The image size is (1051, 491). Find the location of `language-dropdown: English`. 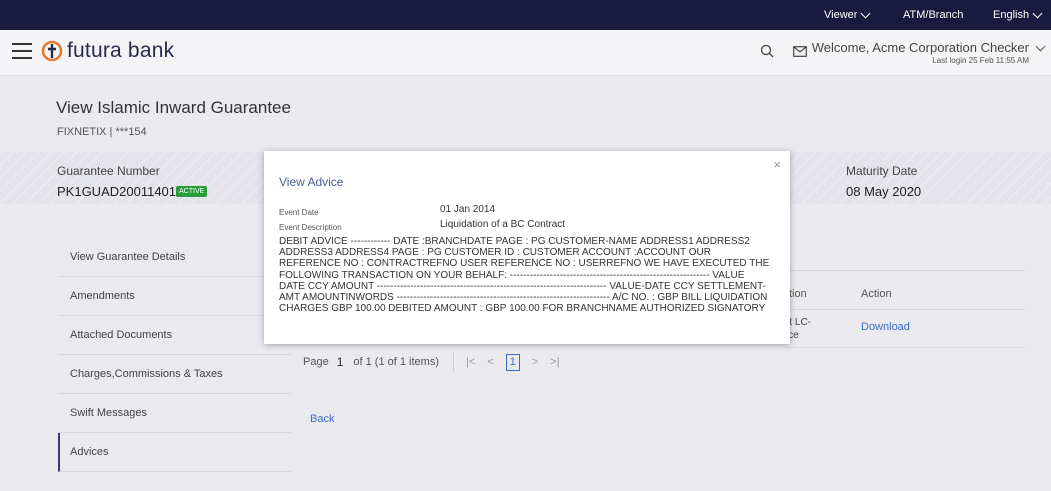

language-dropdown: English is located at coordinates (1018, 14).